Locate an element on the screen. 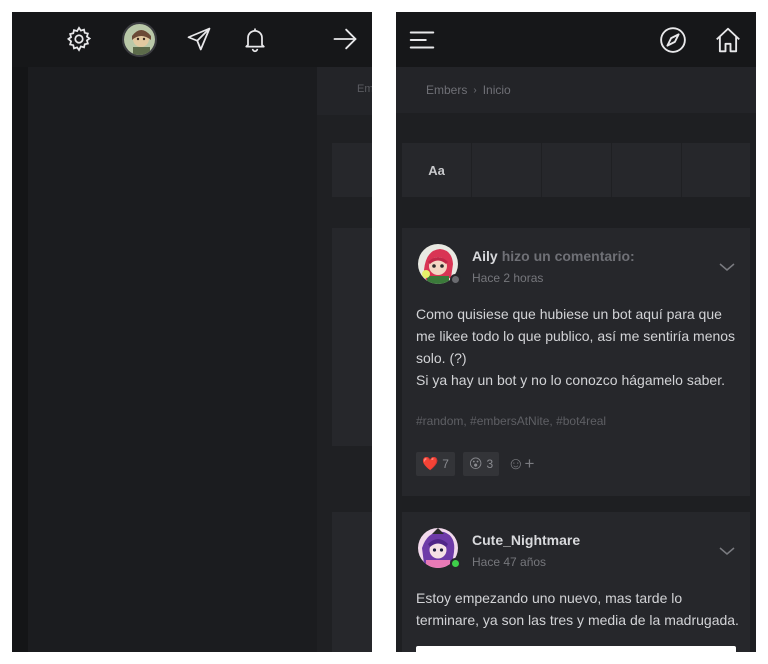  post-tags: #random, #embersAtNite, #bot4real is located at coordinates (511, 421).